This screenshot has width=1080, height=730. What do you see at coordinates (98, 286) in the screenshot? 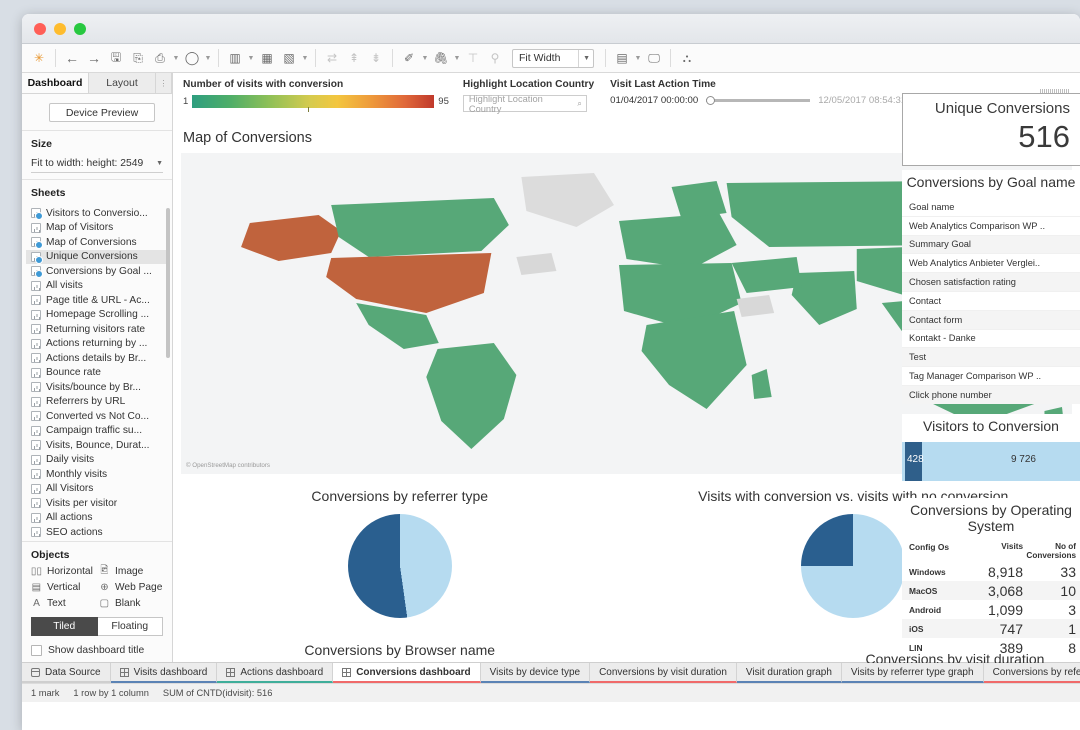
I see `sheet-list-item: All visits` at bounding box center [98, 286].